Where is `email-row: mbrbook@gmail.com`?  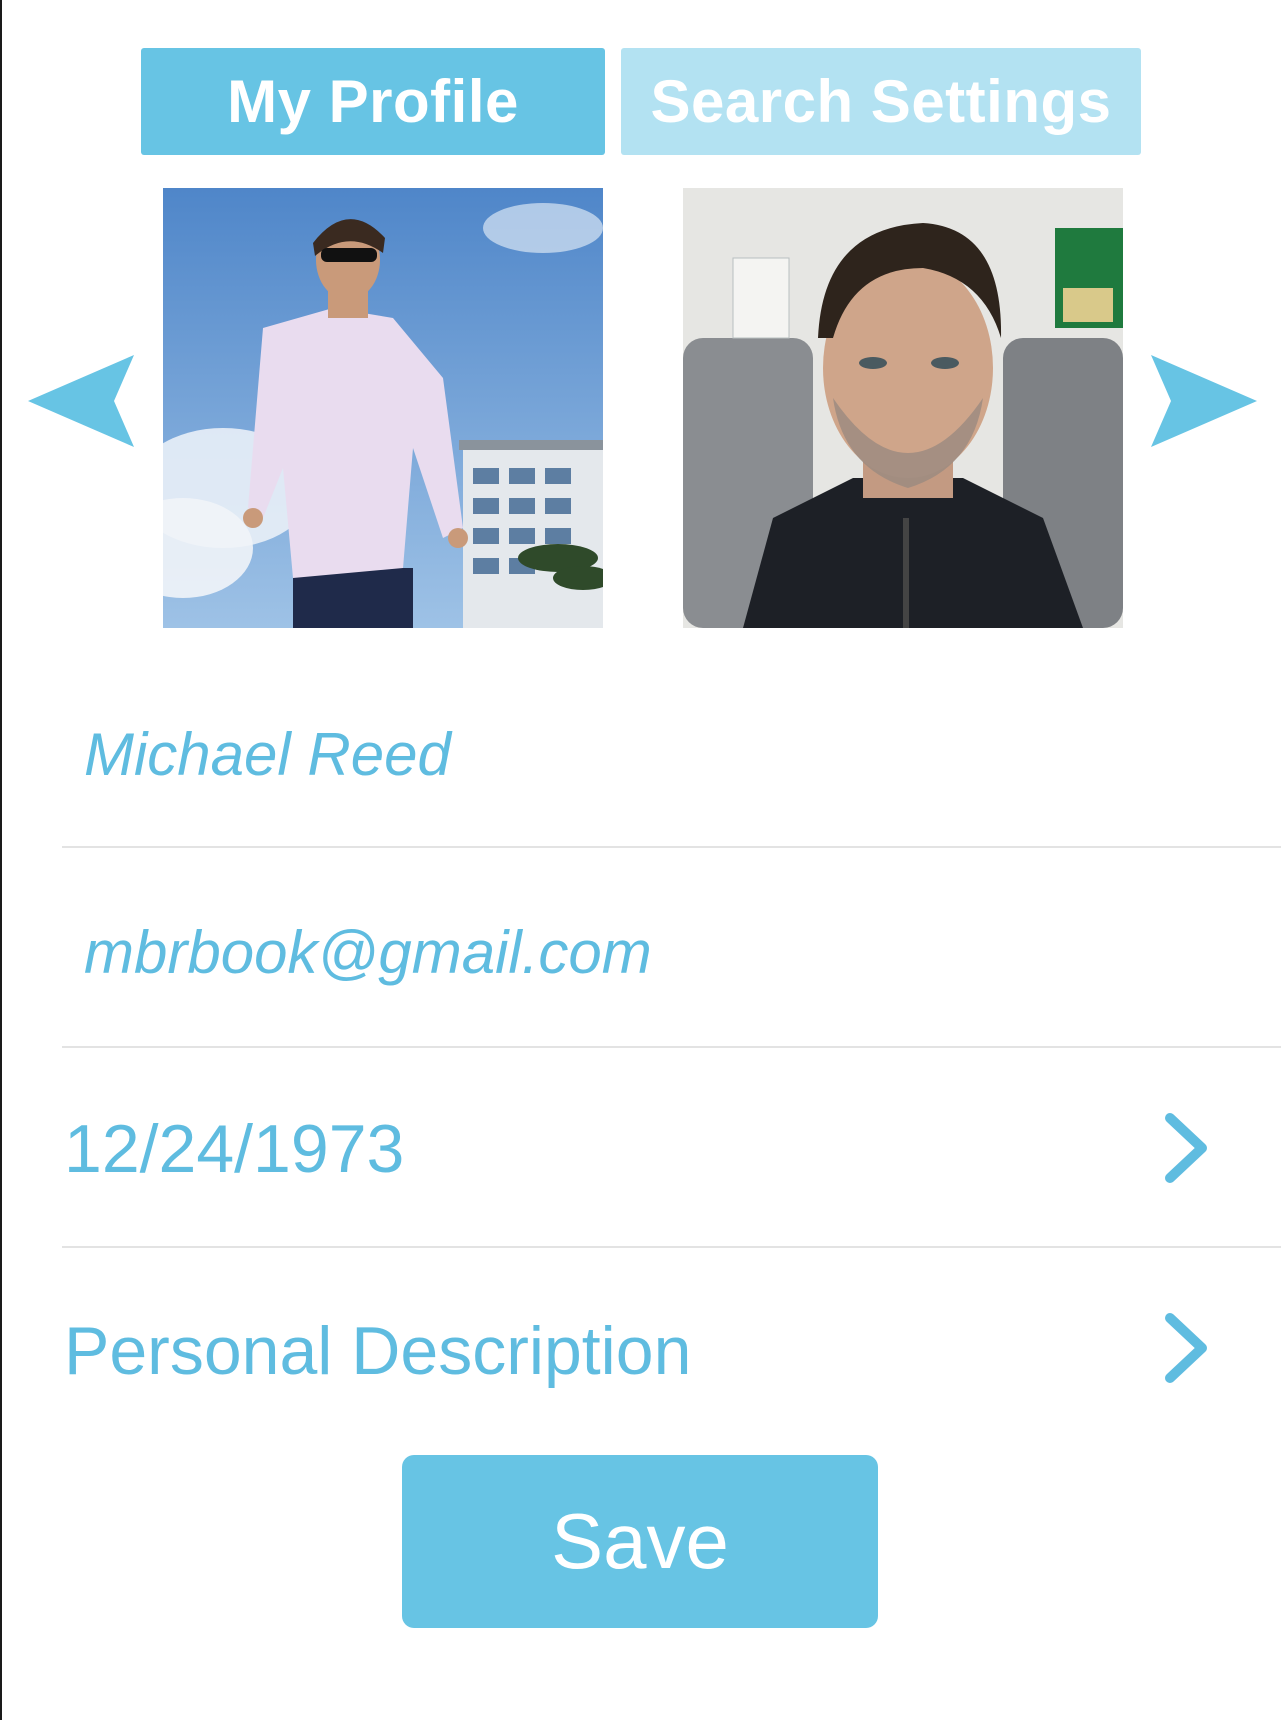 email-row: mbrbook@gmail.com is located at coordinates (671, 948).